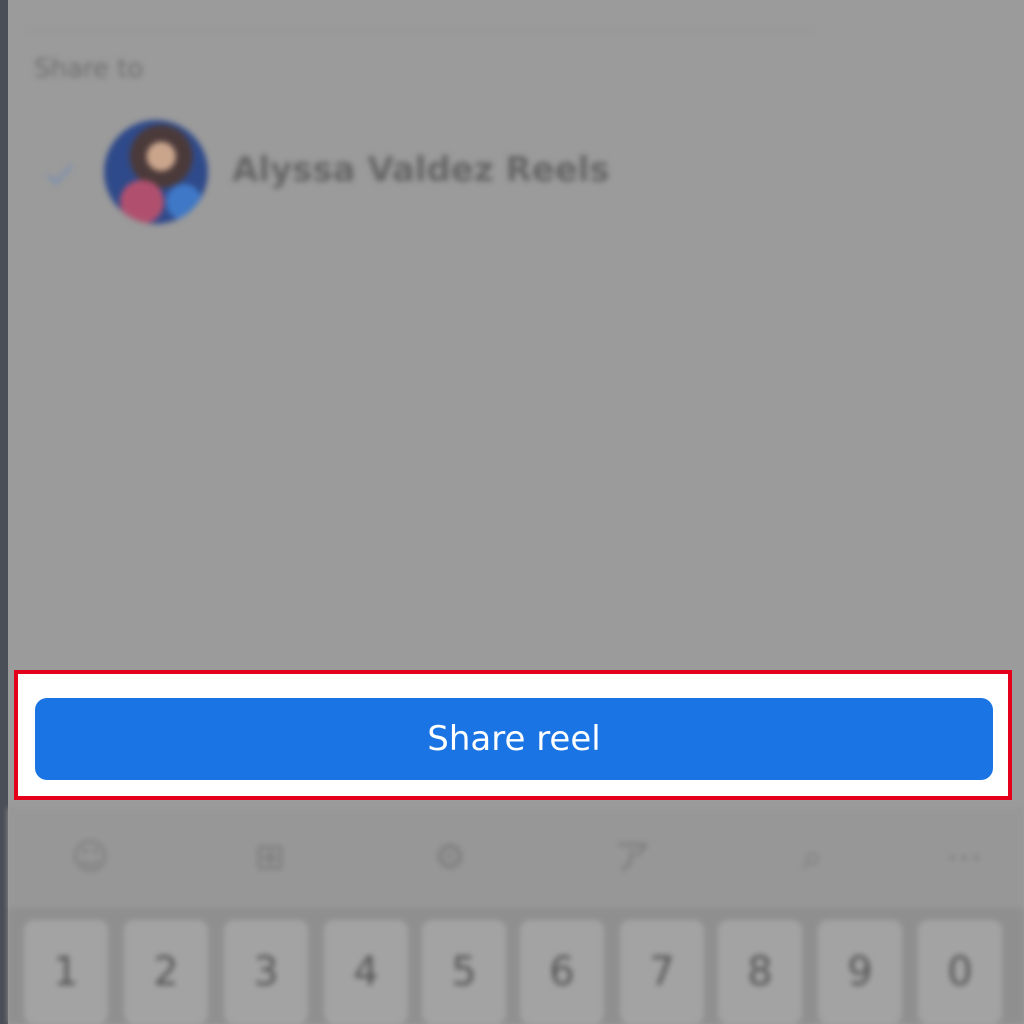 The image size is (1024, 1024). Describe the element at coordinates (89, 69) in the screenshot. I see `share-to-label: Share to` at that location.